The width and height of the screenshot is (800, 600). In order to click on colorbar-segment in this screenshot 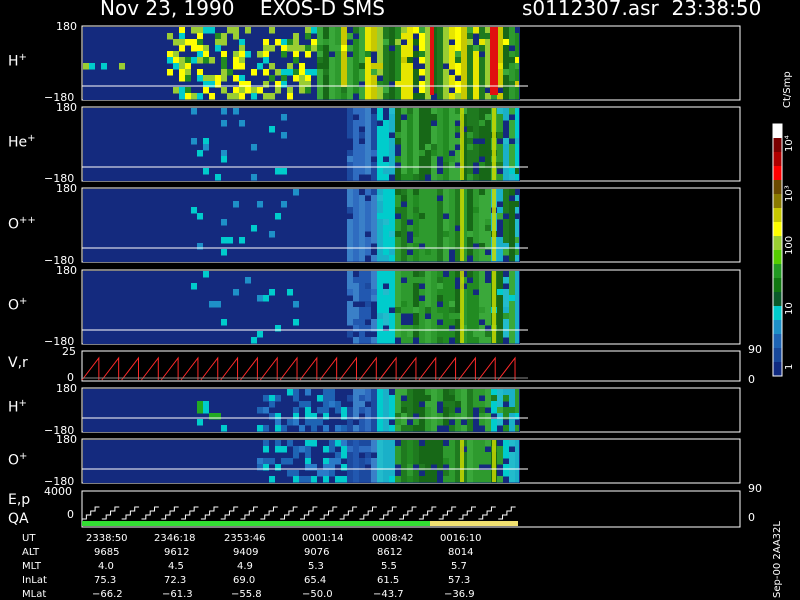, I will do `click(777, 173)`.